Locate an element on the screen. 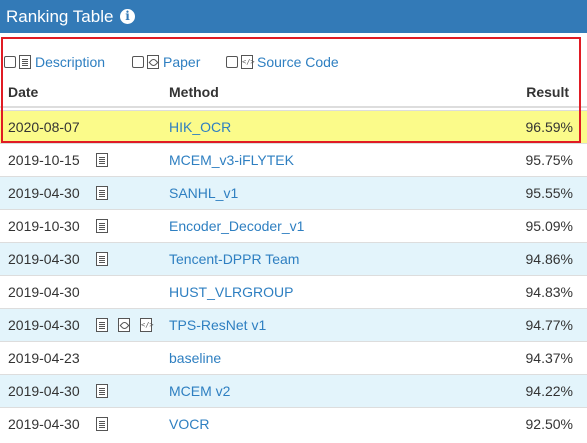  row-method-link: MCEM_v3-iFLYTEK is located at coordinates (231, 160).